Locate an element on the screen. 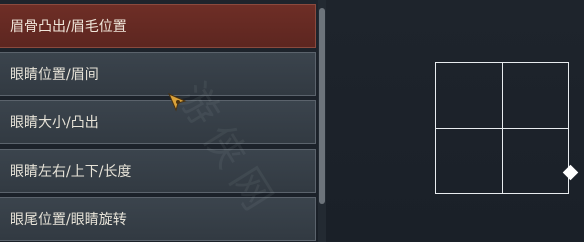 Image resolution: width=584 pixels, height=242 pixels. pad-divider-horizontal is located at coordinates (502, 128).